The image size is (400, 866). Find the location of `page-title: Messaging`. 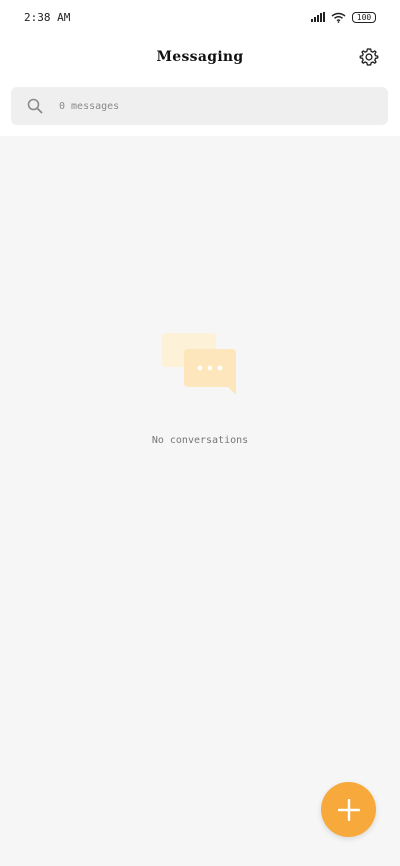

page-title: Messaging is located at coordinates (200, 57).